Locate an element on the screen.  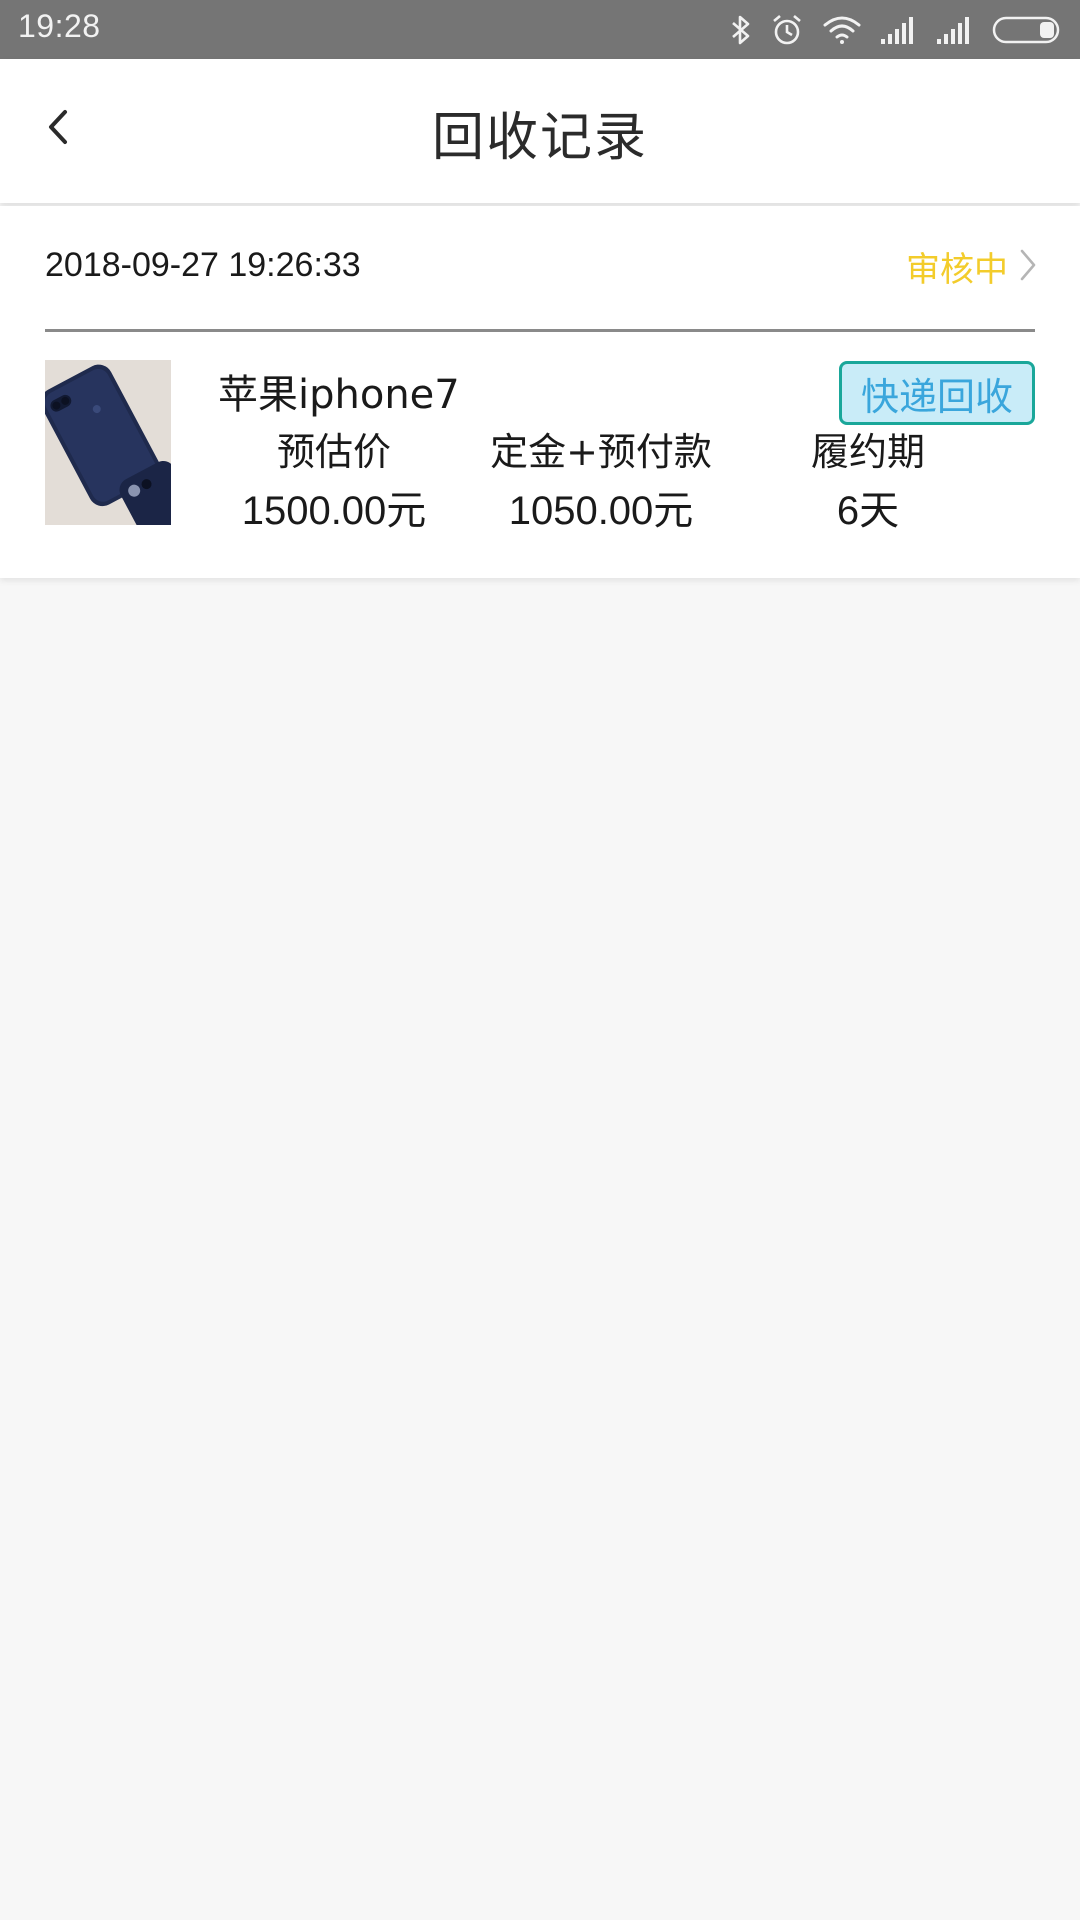
wifi-icon is located at coordinates (842, 30).